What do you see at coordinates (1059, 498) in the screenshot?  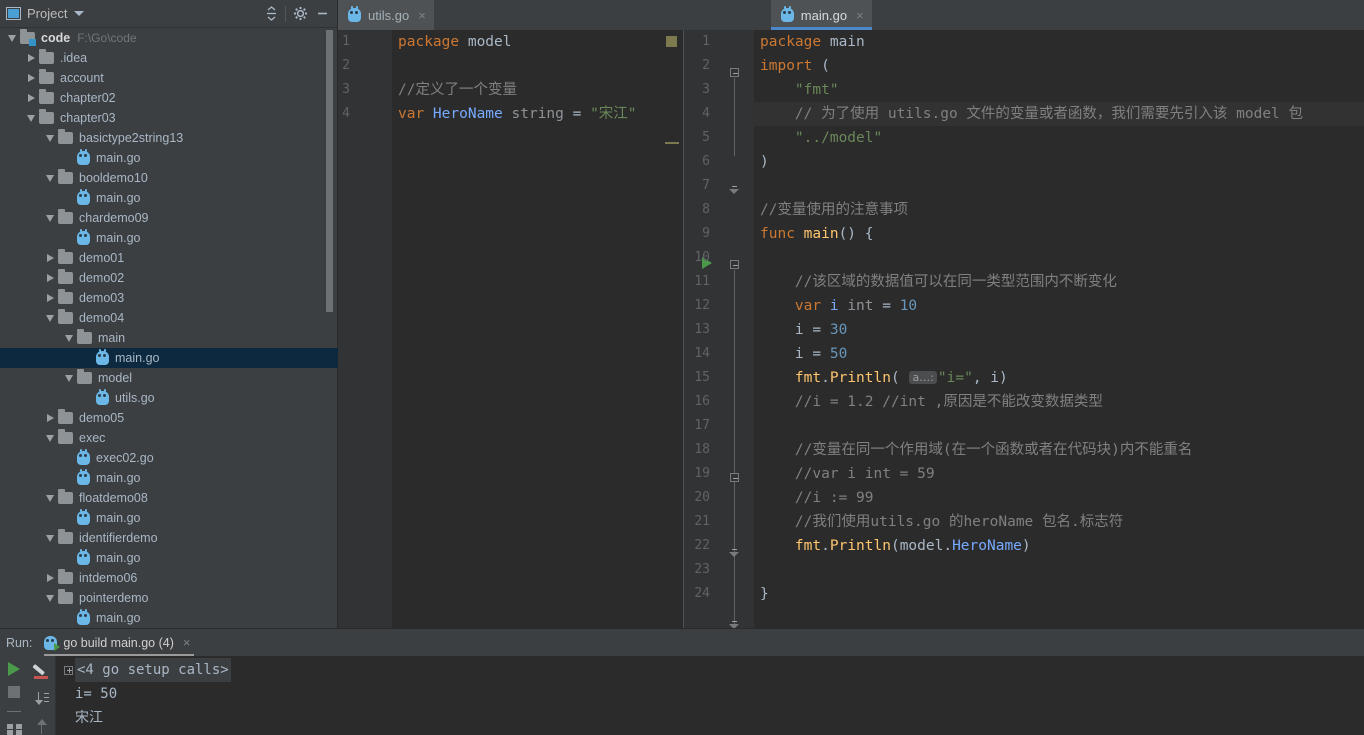 I see `code-line: //i := 99` at bounding box center [1059, 498].